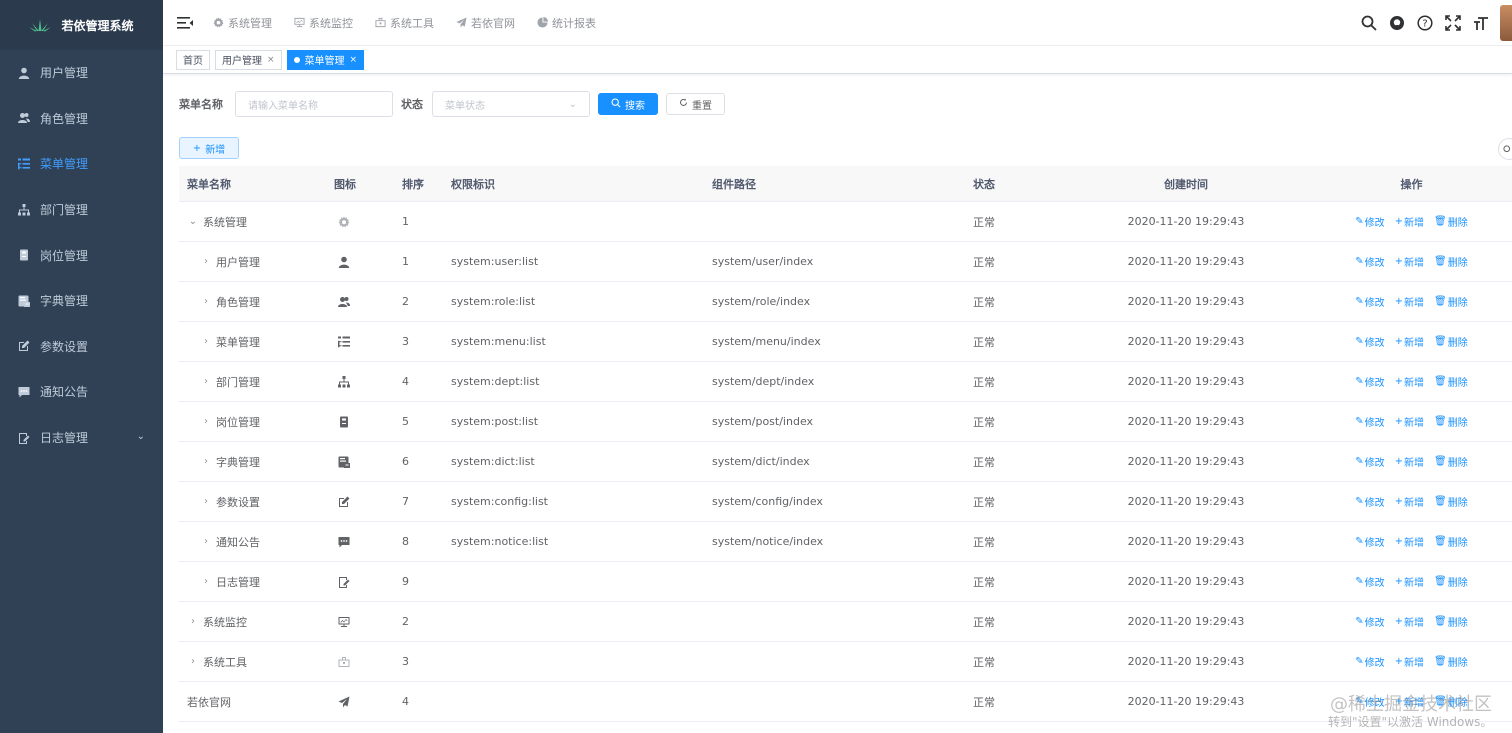 This screenshot has height=733, width=1512. Describe the element at coordinates (64, 346) in the screenshot. I see `sidebar-item-label: 参数设置` at that location.